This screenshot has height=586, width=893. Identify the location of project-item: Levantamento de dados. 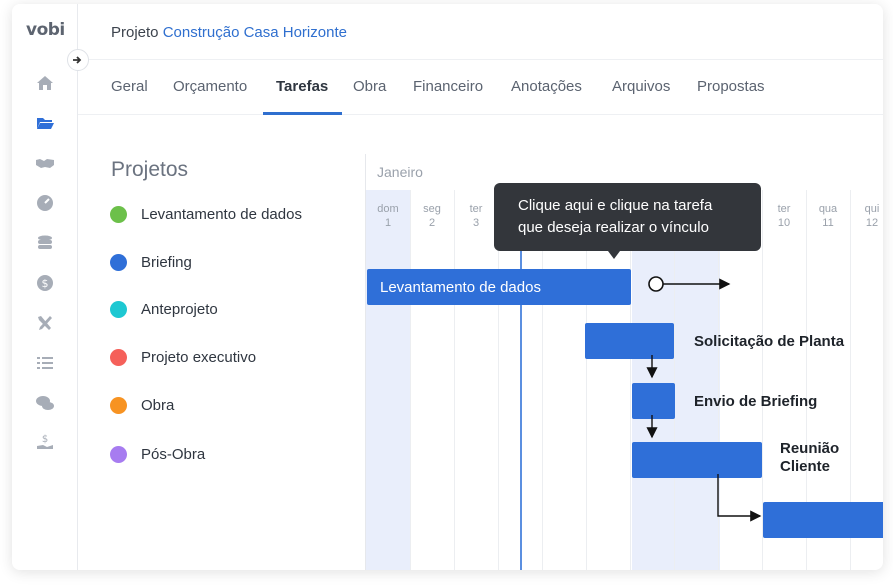
(206, 214).